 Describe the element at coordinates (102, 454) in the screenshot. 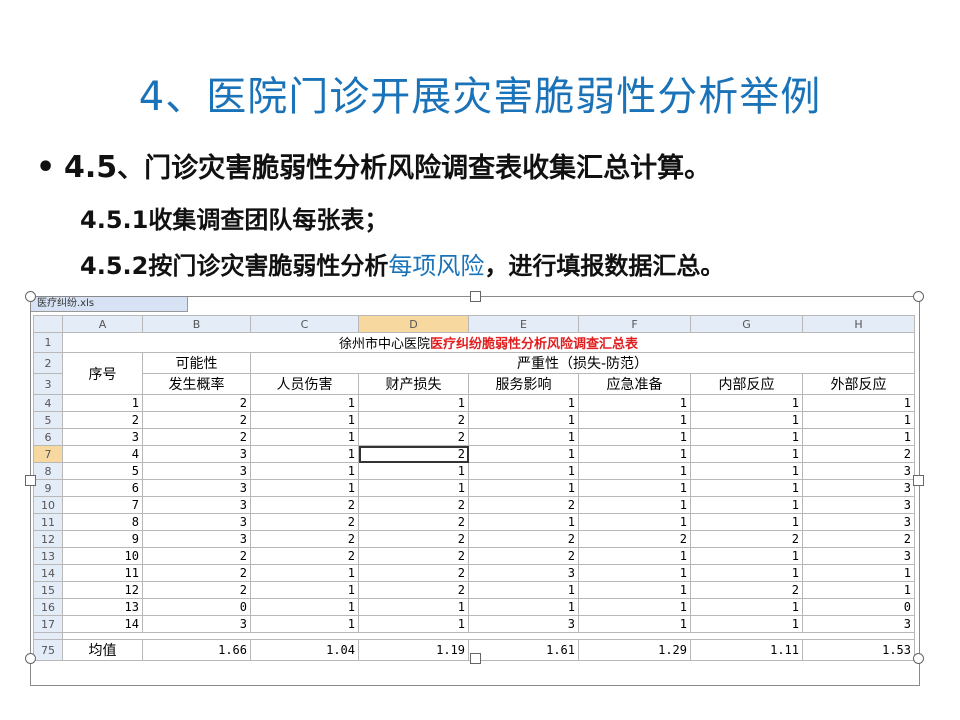

I see `table-cell: 4` at that location.